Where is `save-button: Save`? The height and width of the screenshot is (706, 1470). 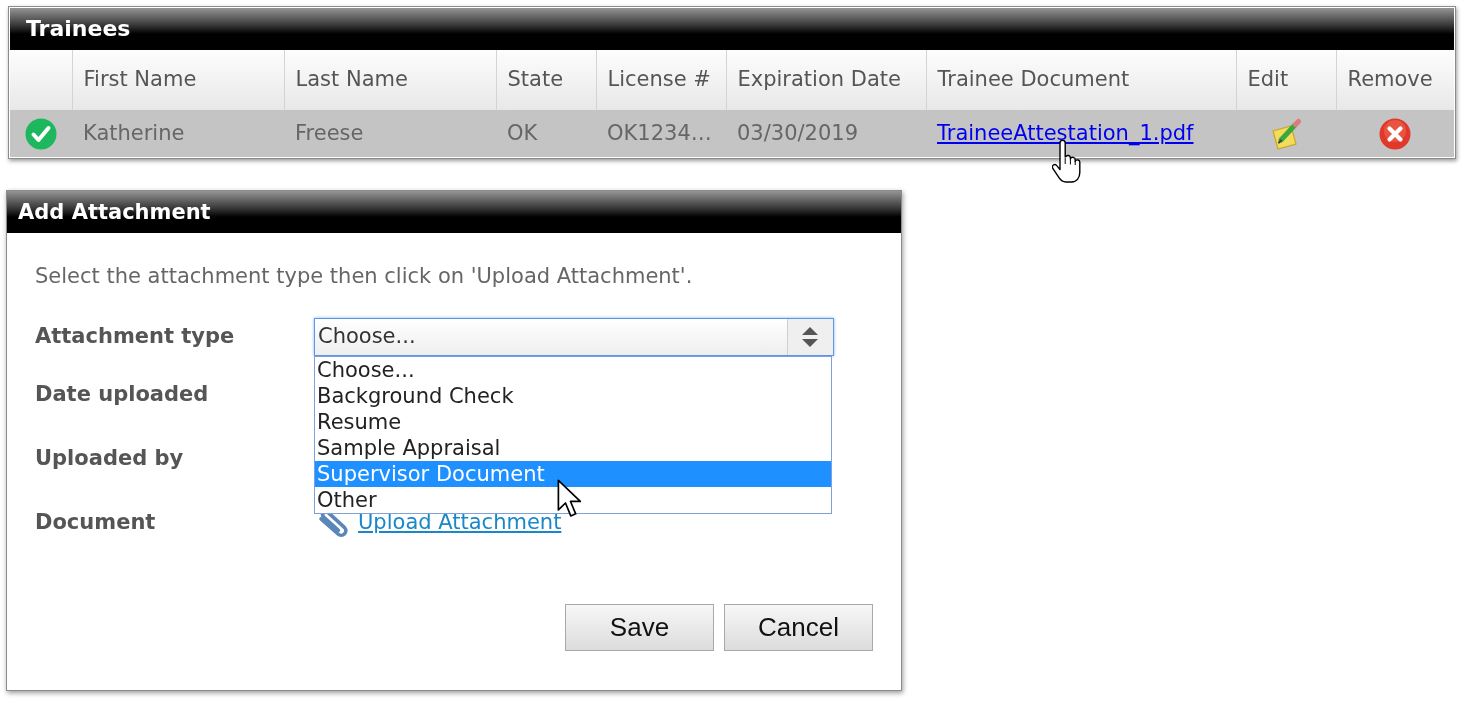 save-button: Save is located at coordinates (639, 627).